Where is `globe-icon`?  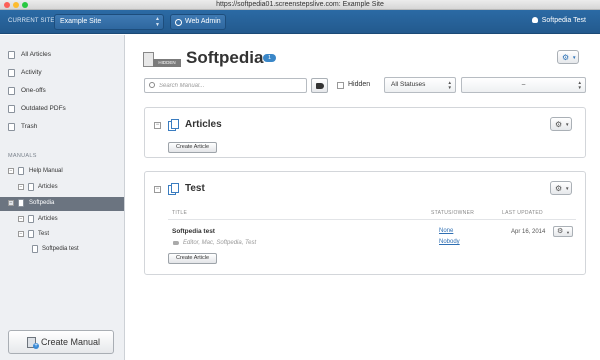
globe-icon is located at coordinates (178, 22).